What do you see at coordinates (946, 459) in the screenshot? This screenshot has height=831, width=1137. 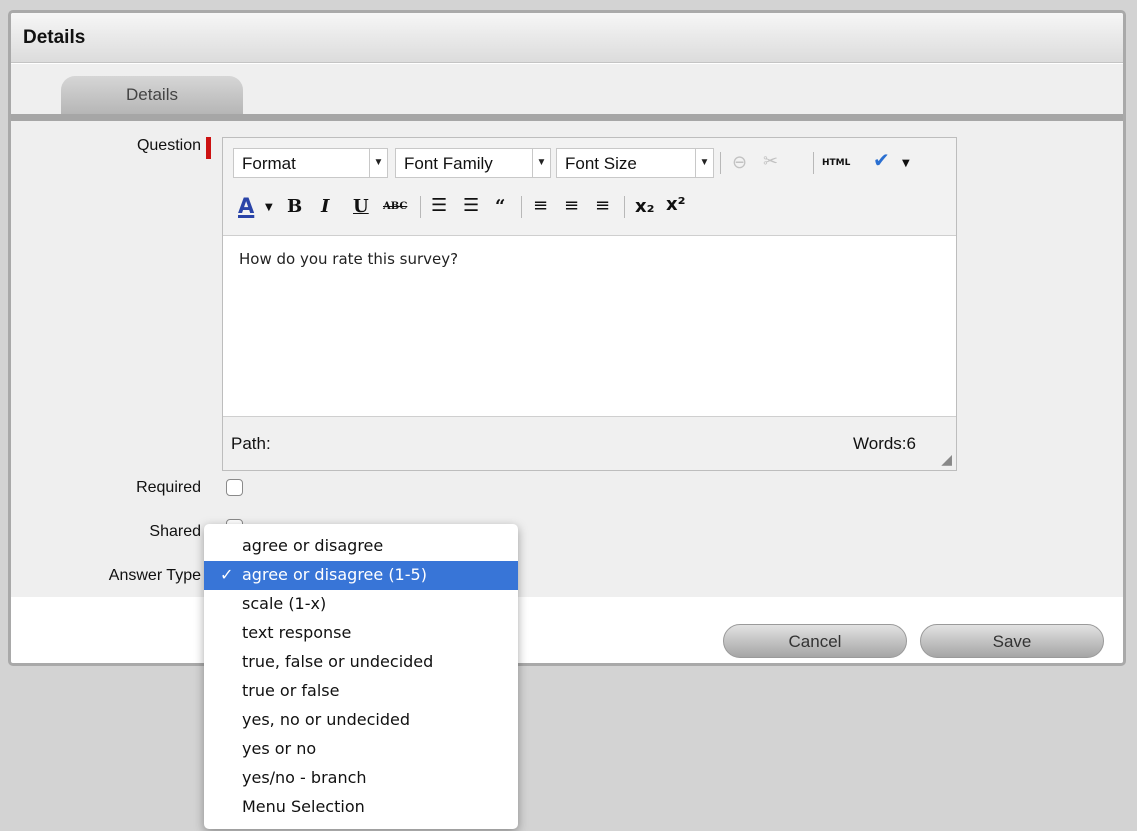 I see `resize-handle-icon: ◢` at bounding box center [946, 459].